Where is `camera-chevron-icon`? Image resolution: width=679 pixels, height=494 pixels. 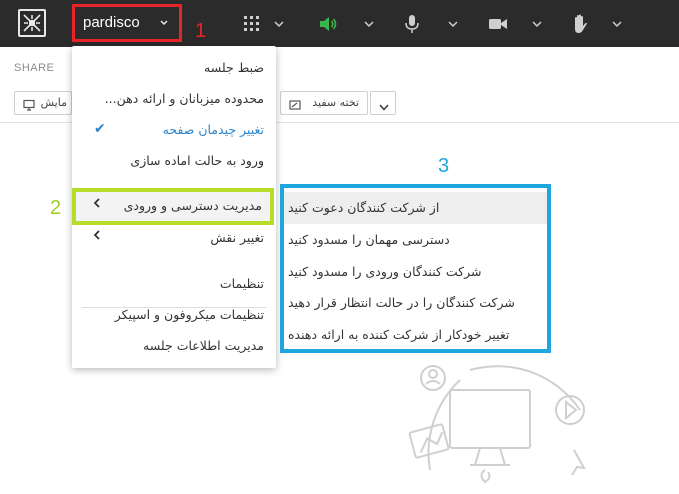 camera-chevron-icon is located at coordinates (537, 23).